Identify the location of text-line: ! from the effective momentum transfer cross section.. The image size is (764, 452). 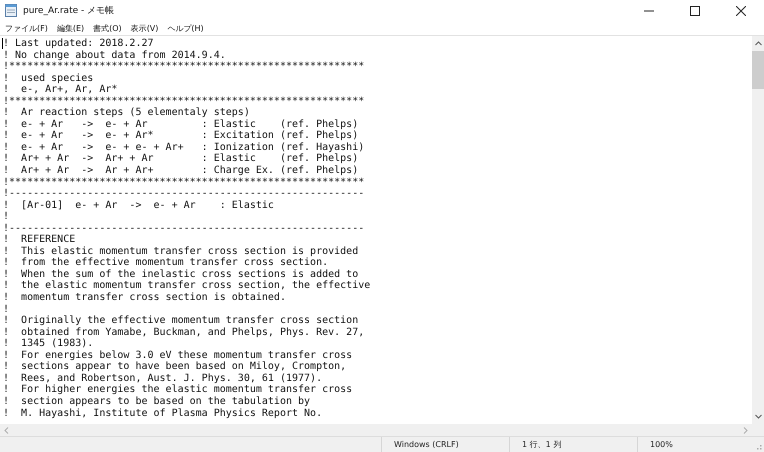
(165, 262).